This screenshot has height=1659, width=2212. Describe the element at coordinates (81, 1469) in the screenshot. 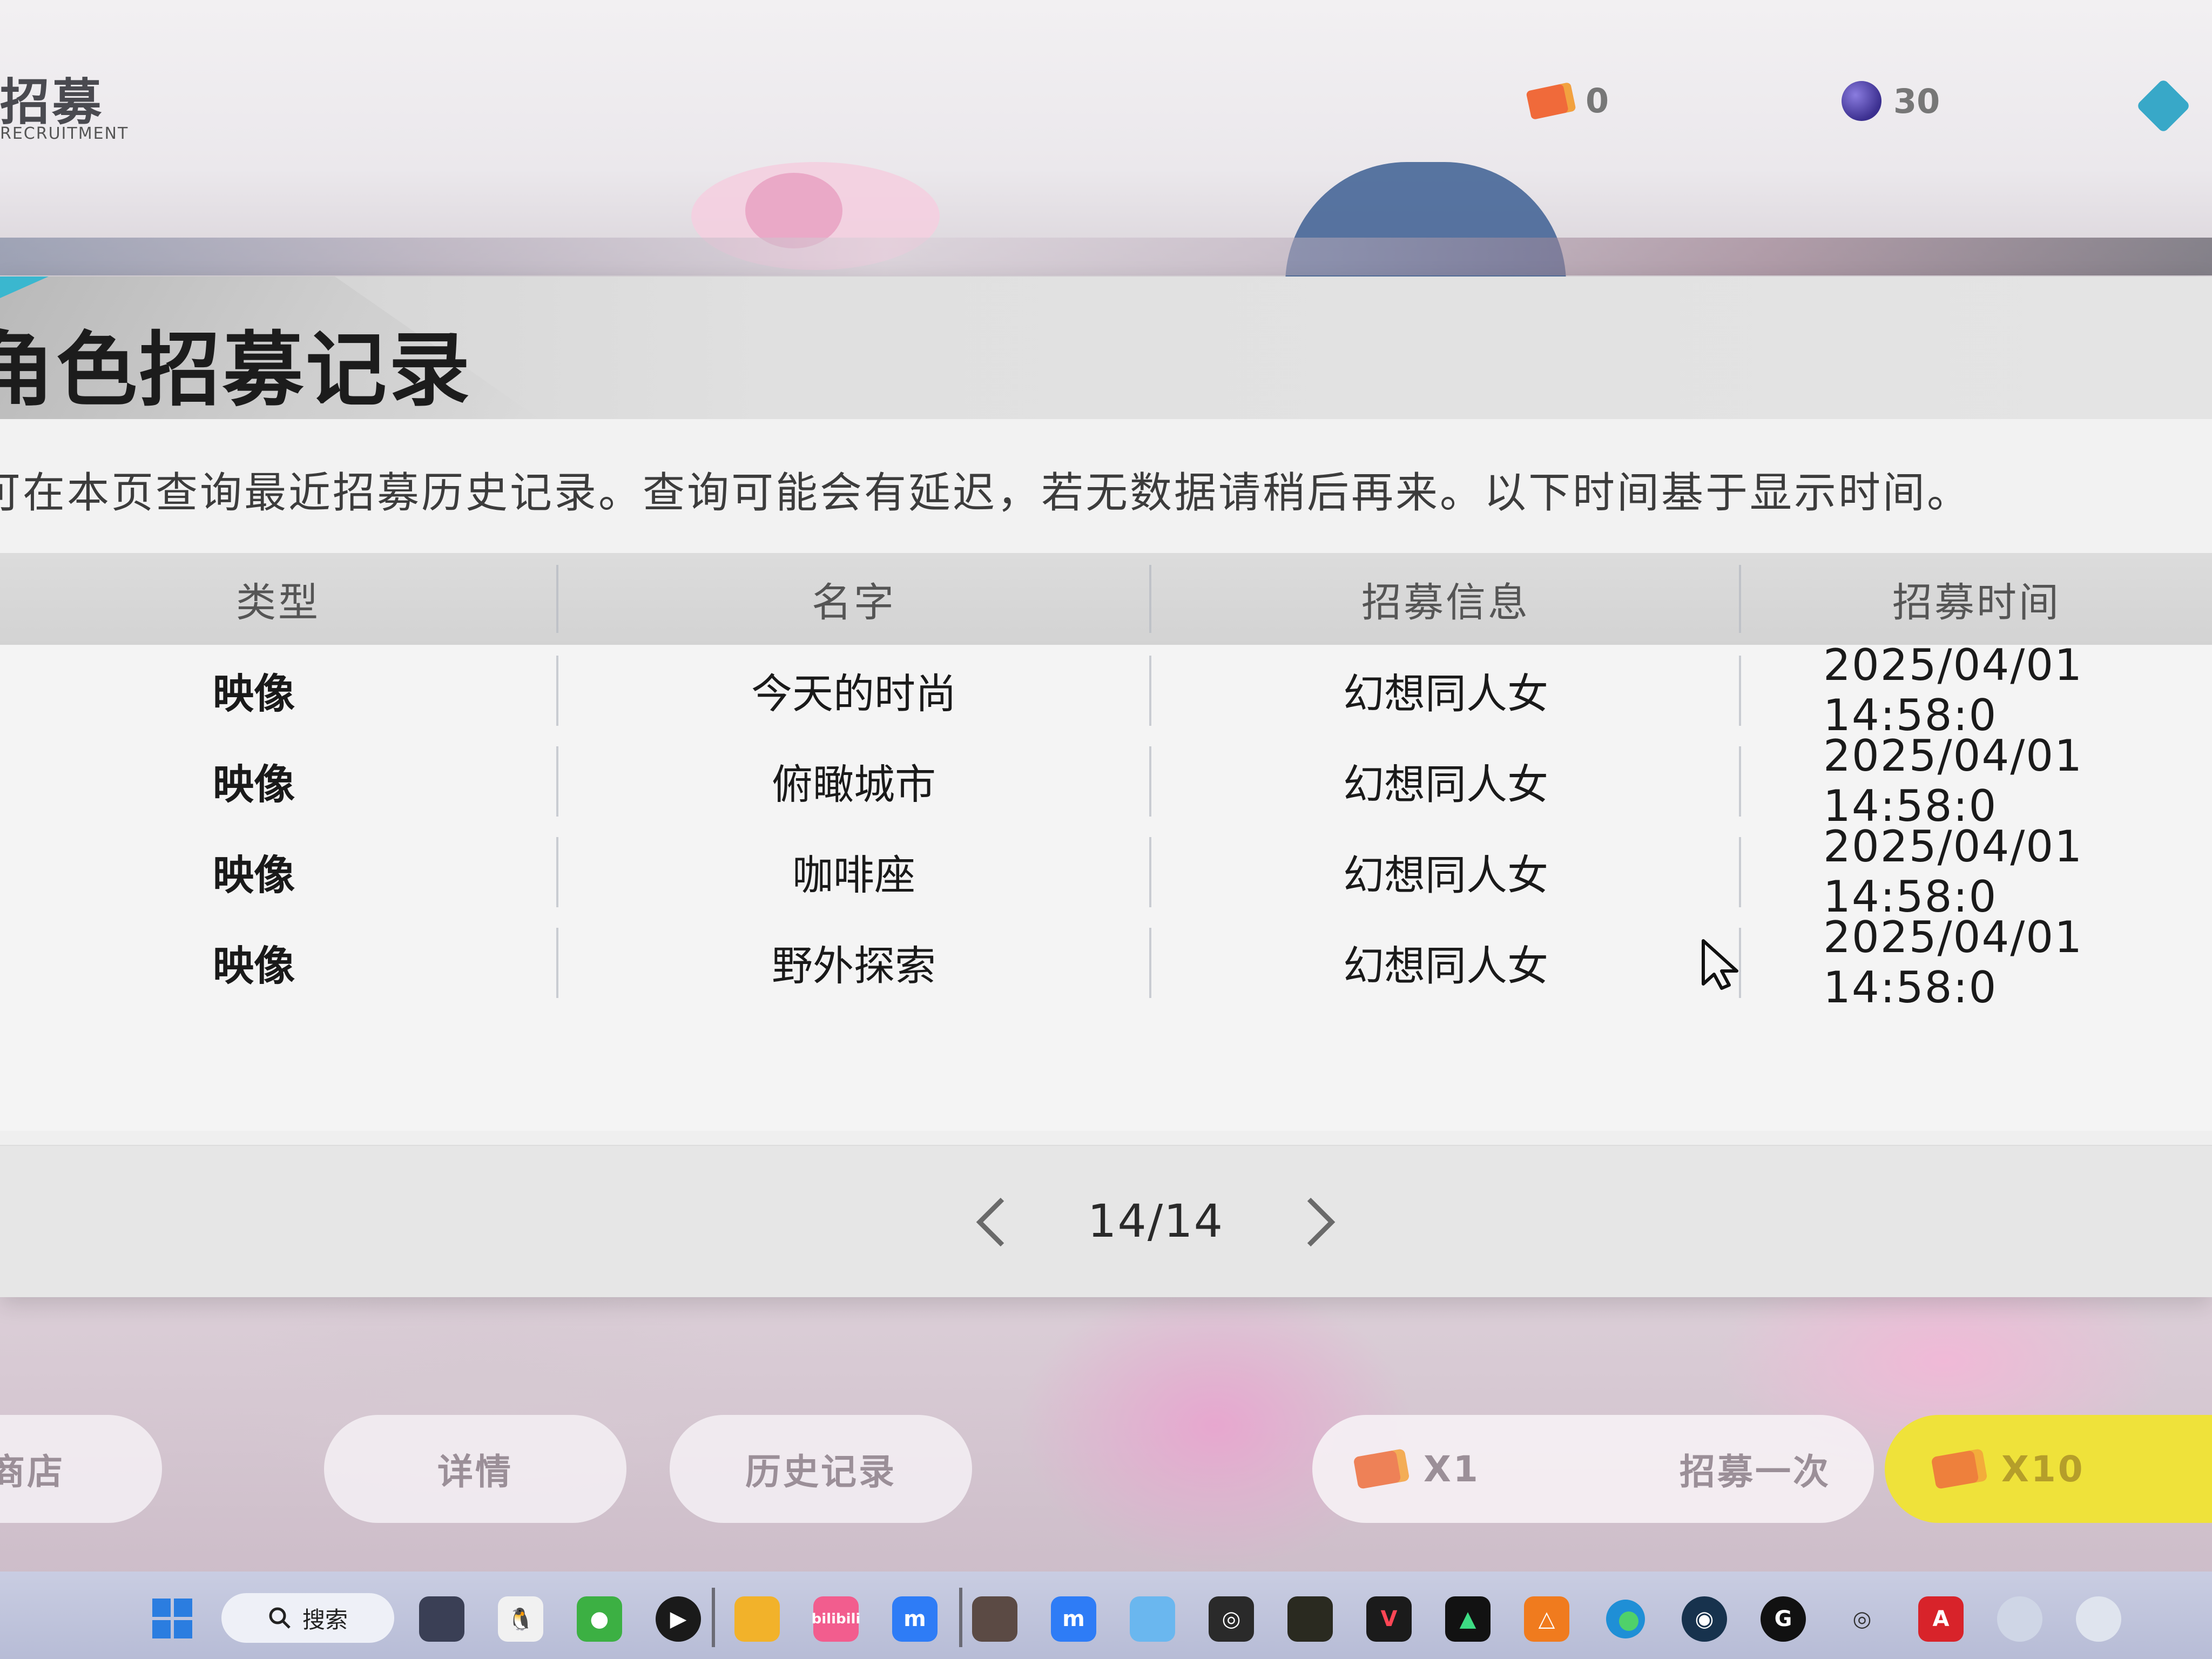

I see `shop-button: 商店` at that location.